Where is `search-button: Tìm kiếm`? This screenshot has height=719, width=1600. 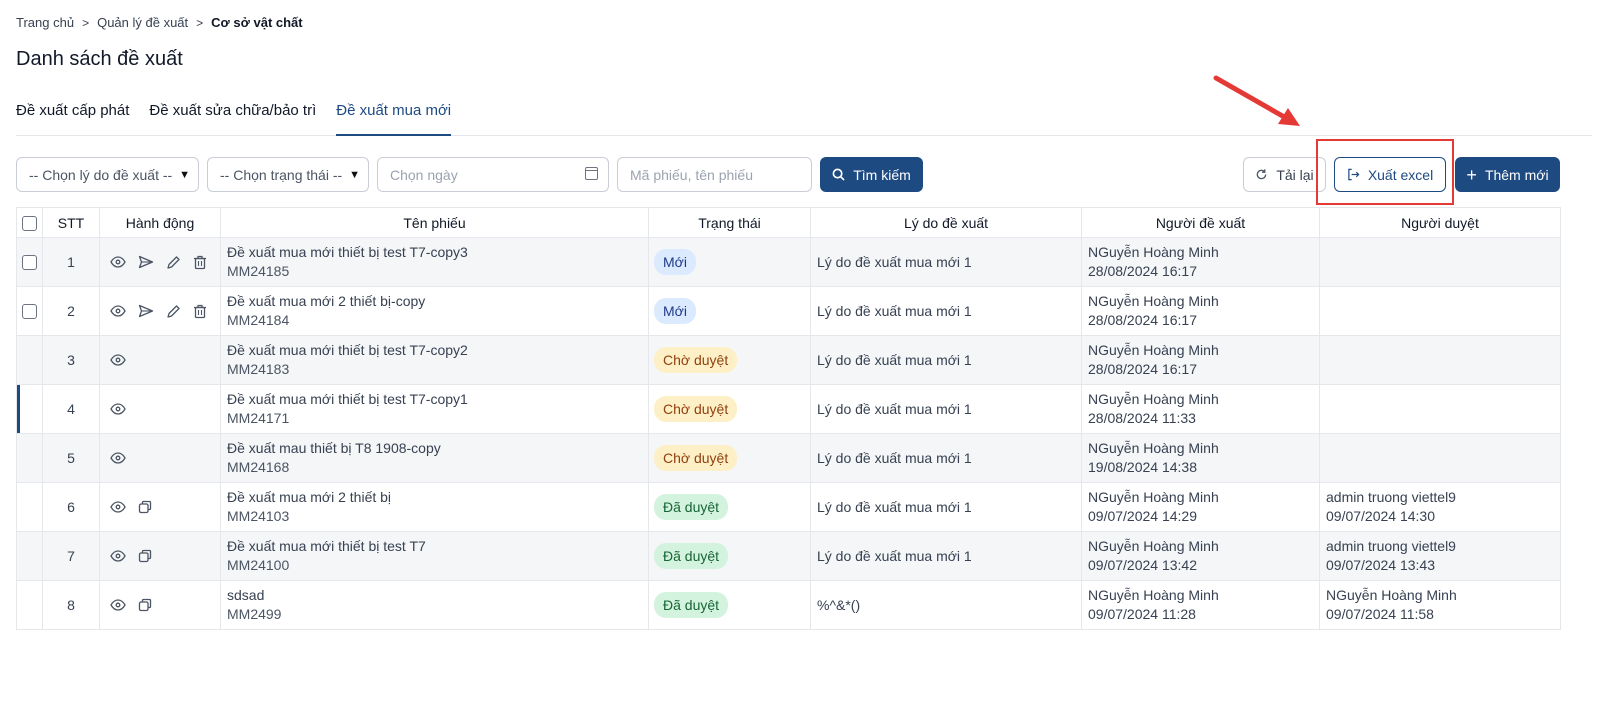 search-button: Tìm kiếm is located at coordinates (871, 174).